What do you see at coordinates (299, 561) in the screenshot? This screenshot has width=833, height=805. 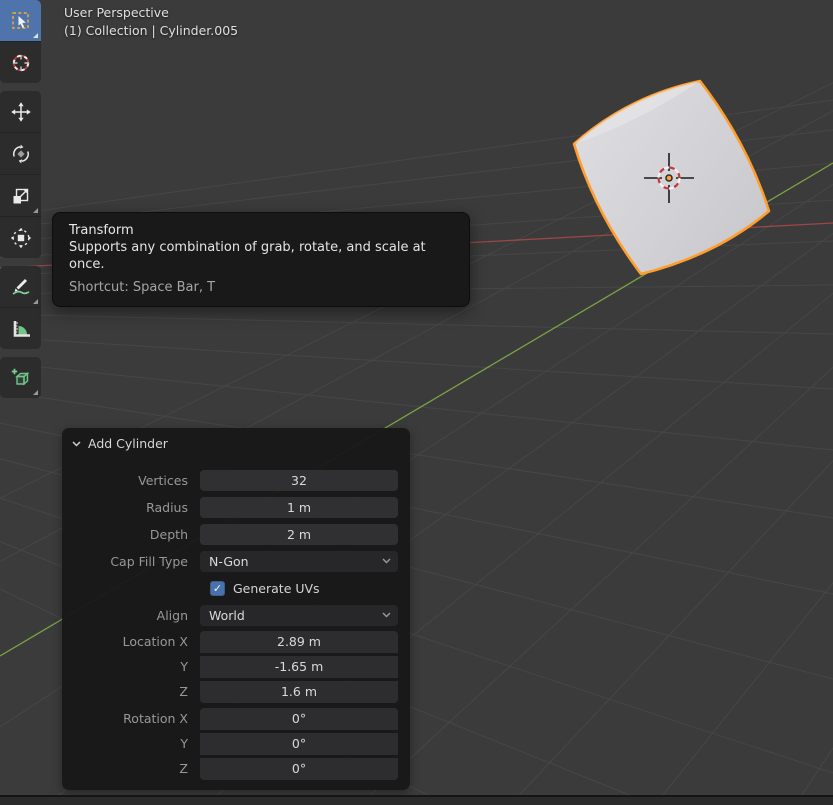 I see `cap-fill-type-select: N-Gon` at bounding box center [299, 561].